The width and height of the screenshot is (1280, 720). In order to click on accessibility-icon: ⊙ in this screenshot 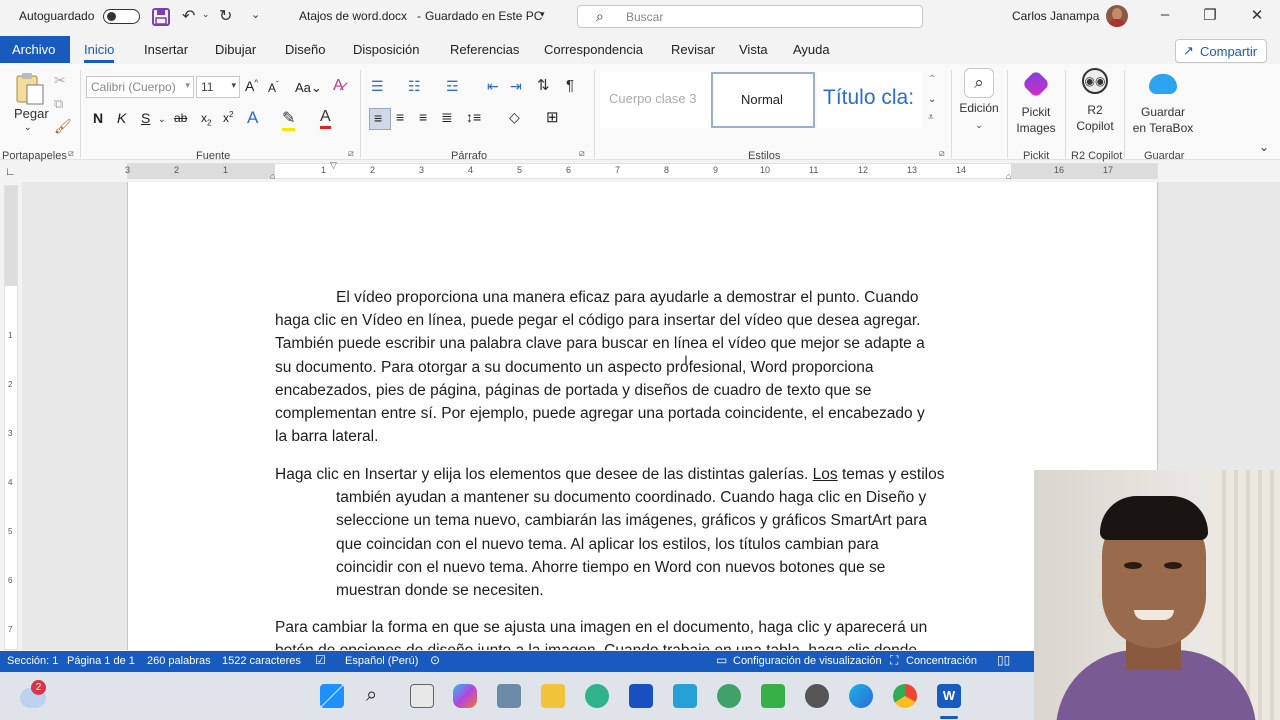, I will do `click(435, 660)`.